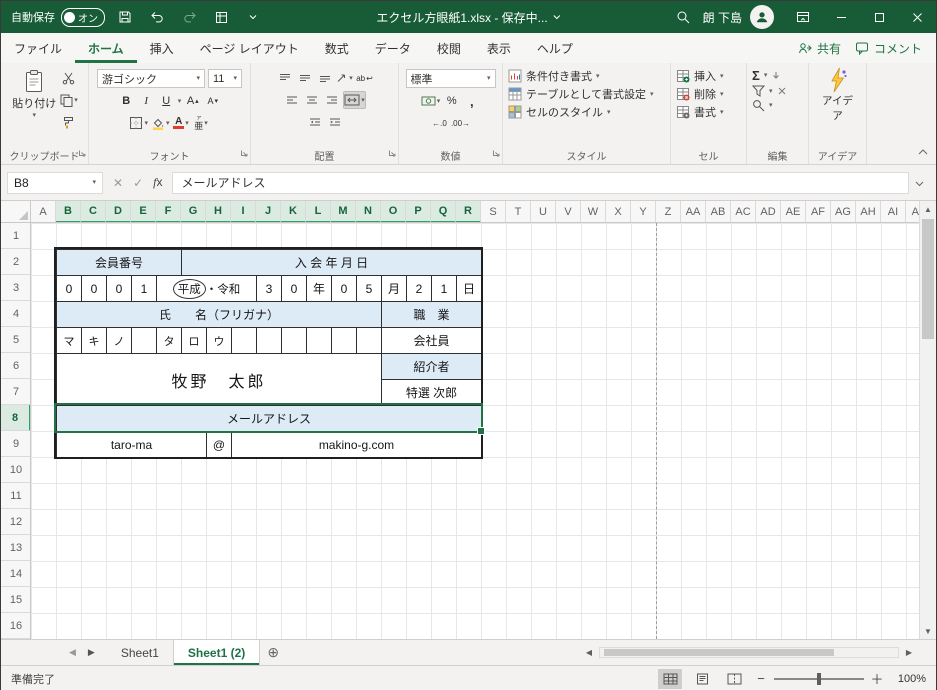  What do you see at coordinates (34, 94) in the screenshot?
I see `paste-button: 貼り付け ▾` at bounding box center [34, 94].